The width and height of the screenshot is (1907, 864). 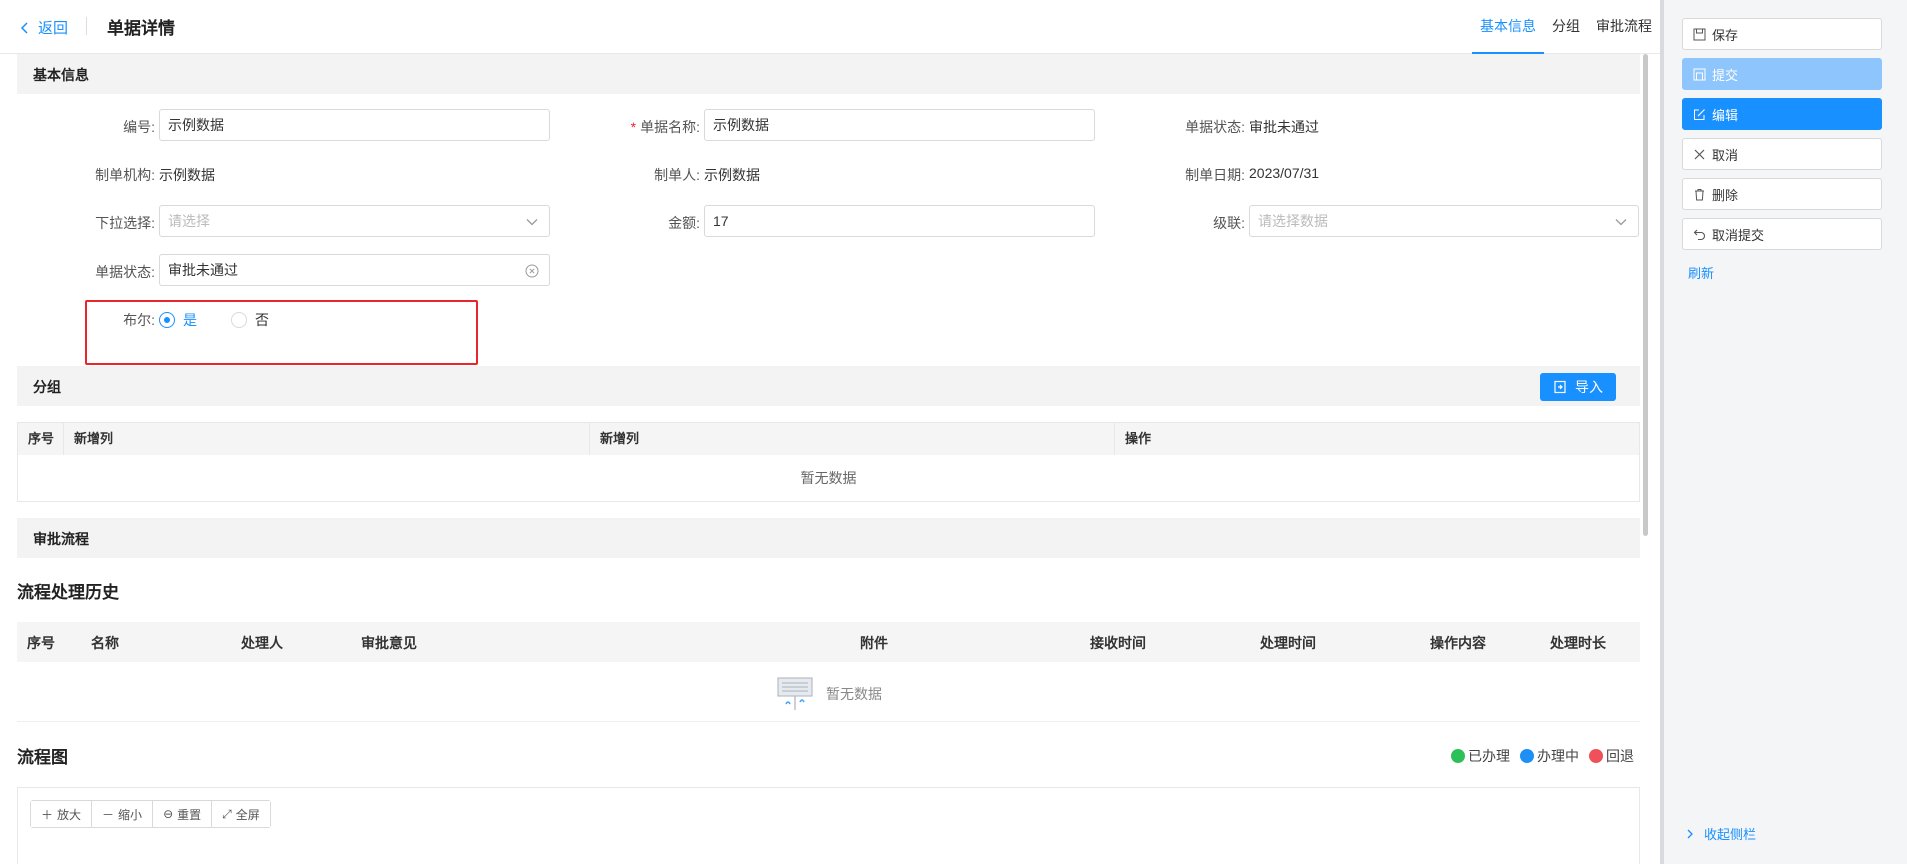 I want to click on section-approval: 审批流程, so click(x=828, y=538).